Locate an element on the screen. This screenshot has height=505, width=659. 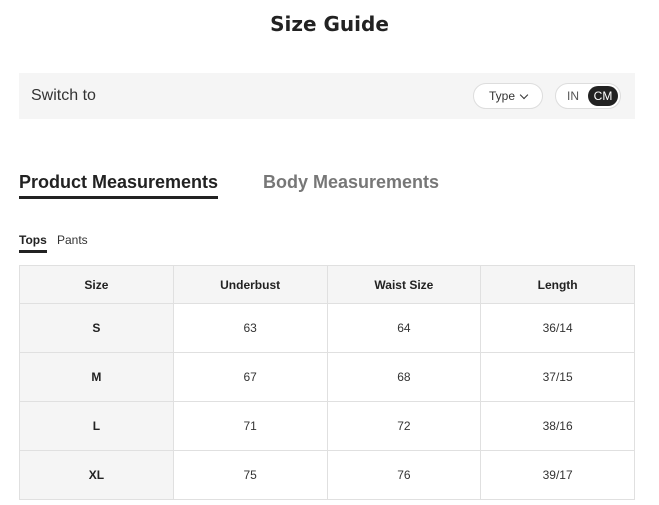
unit-option-in: IN is located at coordinates (573, 96).